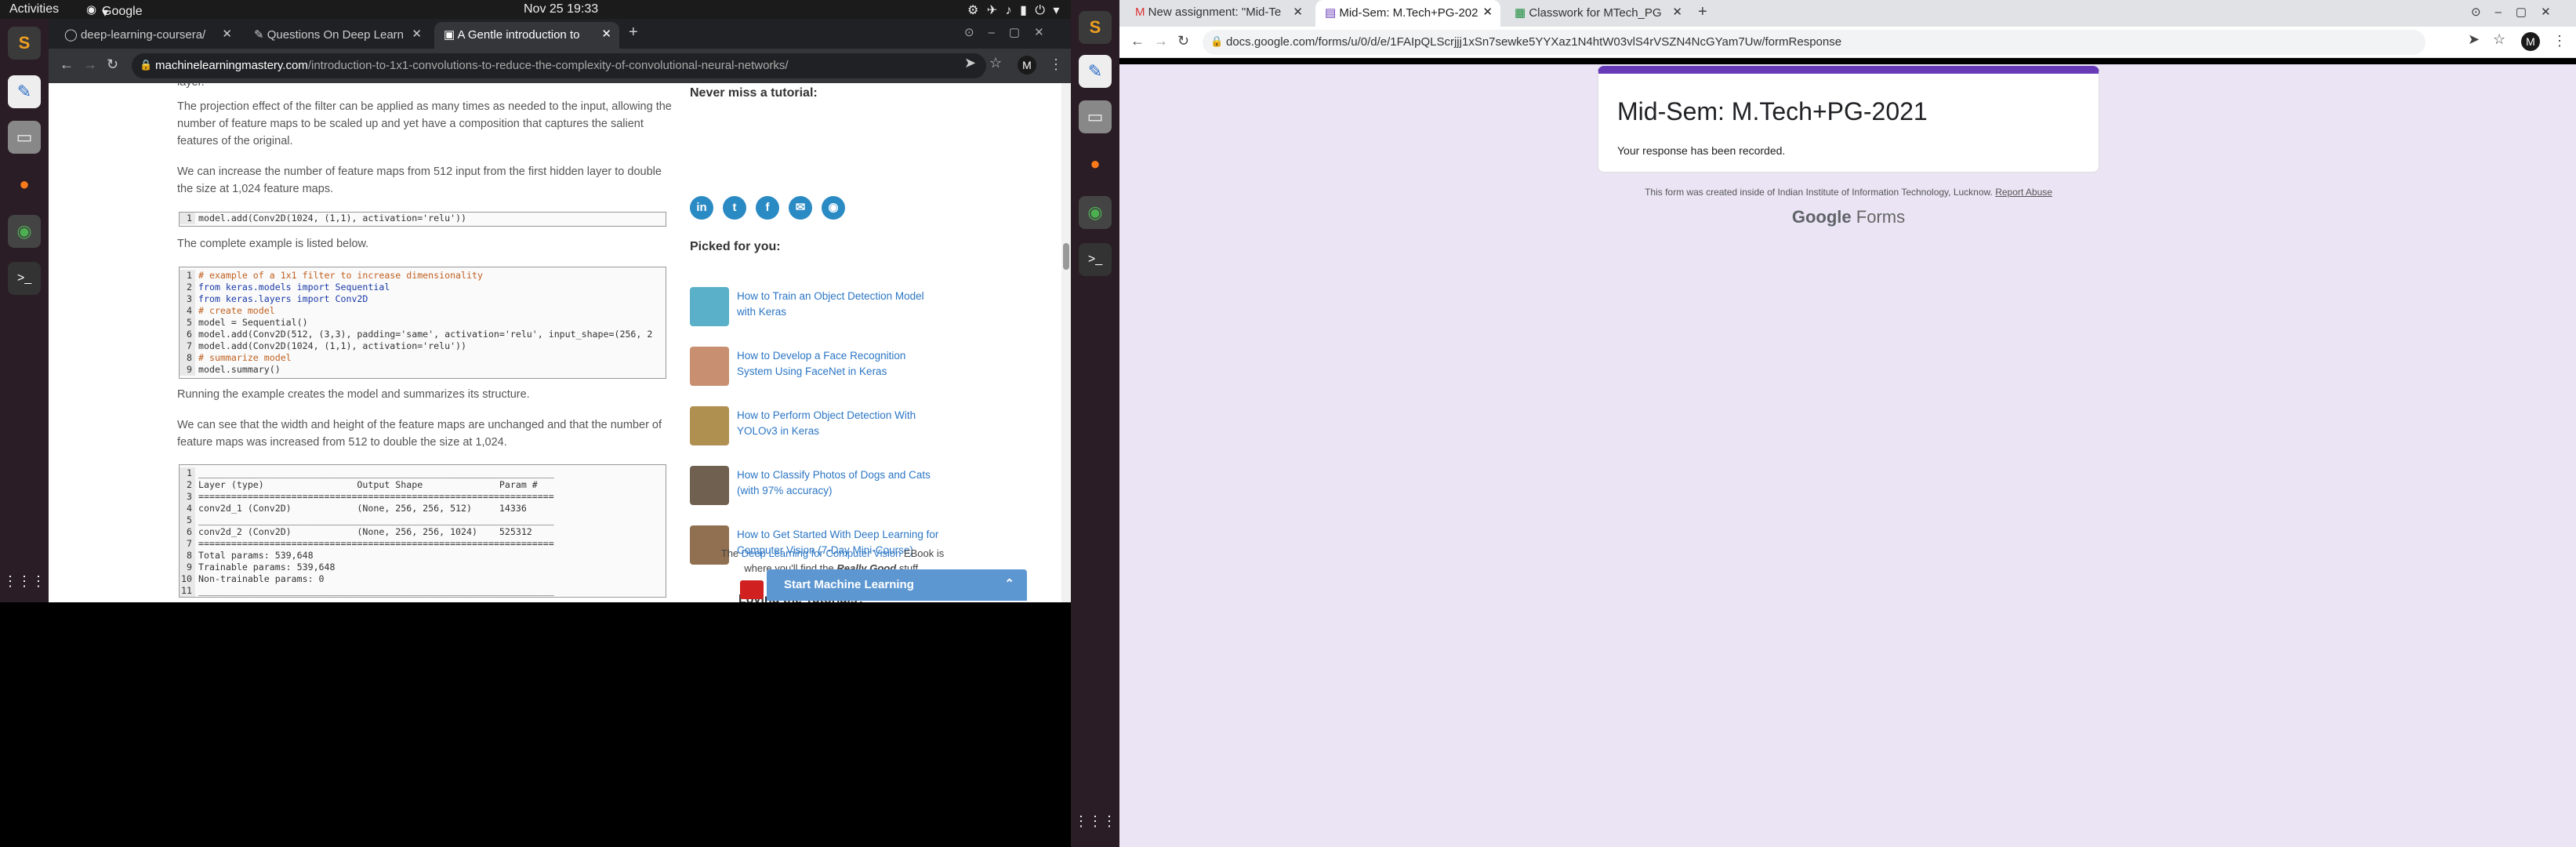 The image size is (2576, 847). Describe the element at coordinates (187, 299) in the screenshot. I see `line-number: 3` at that location.